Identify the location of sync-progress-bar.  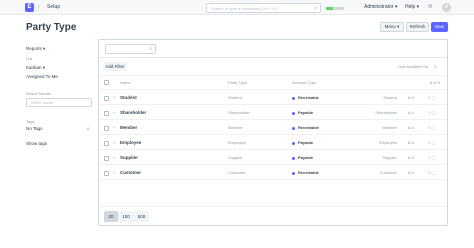
(335, 8).